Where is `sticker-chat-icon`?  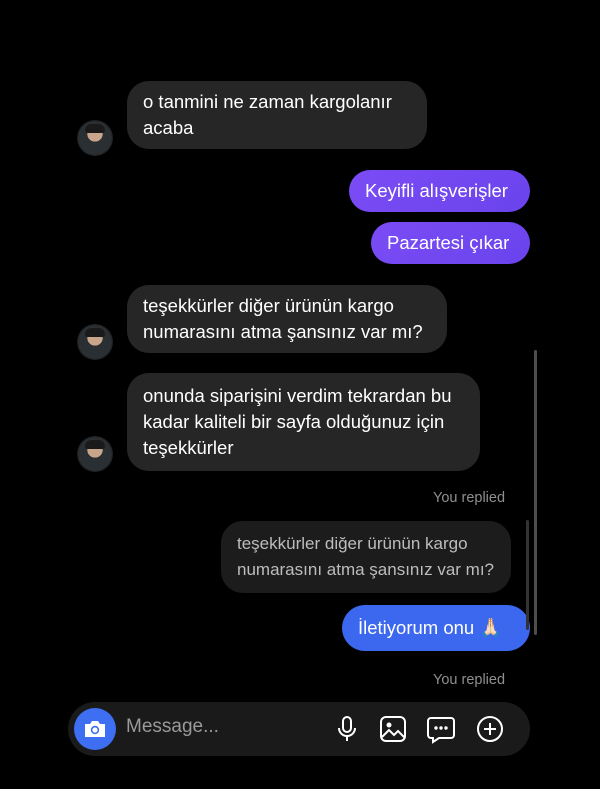
sticker-chat-icon is located at coordinates (441, 729).